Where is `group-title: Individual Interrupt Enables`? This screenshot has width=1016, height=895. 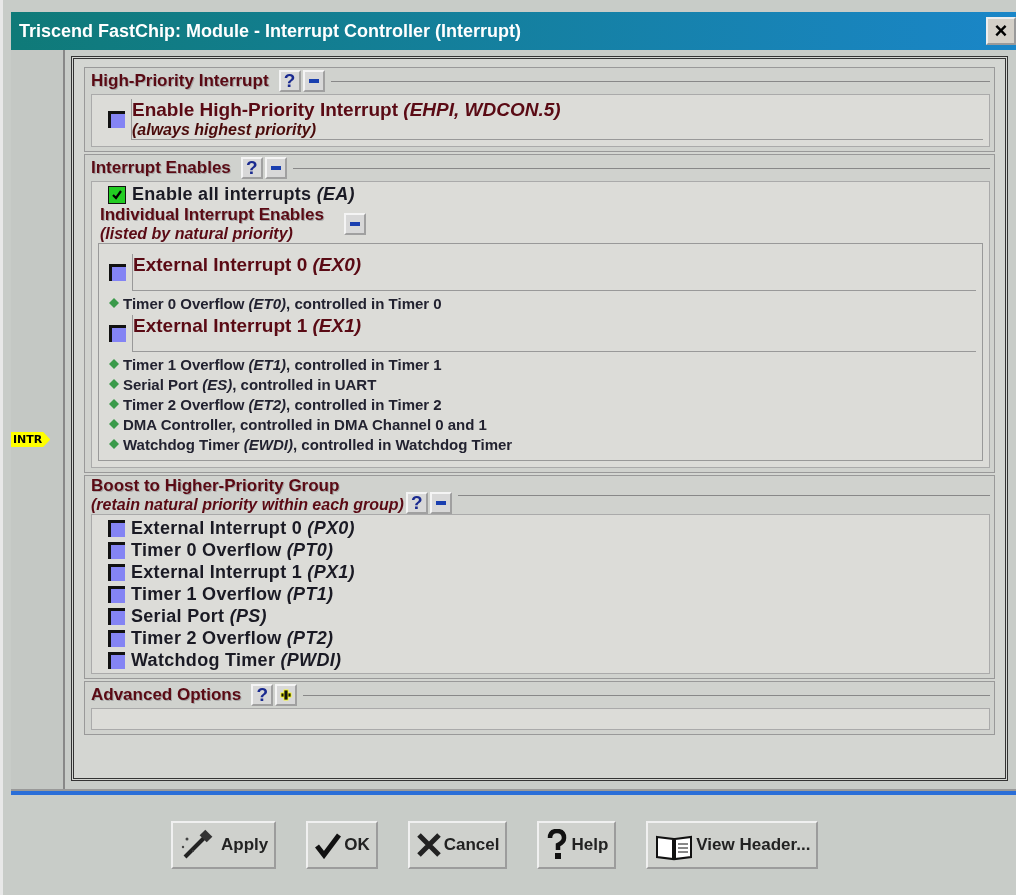
group-title: Individual Interrupt Enables is located at coordinates (212, 215).